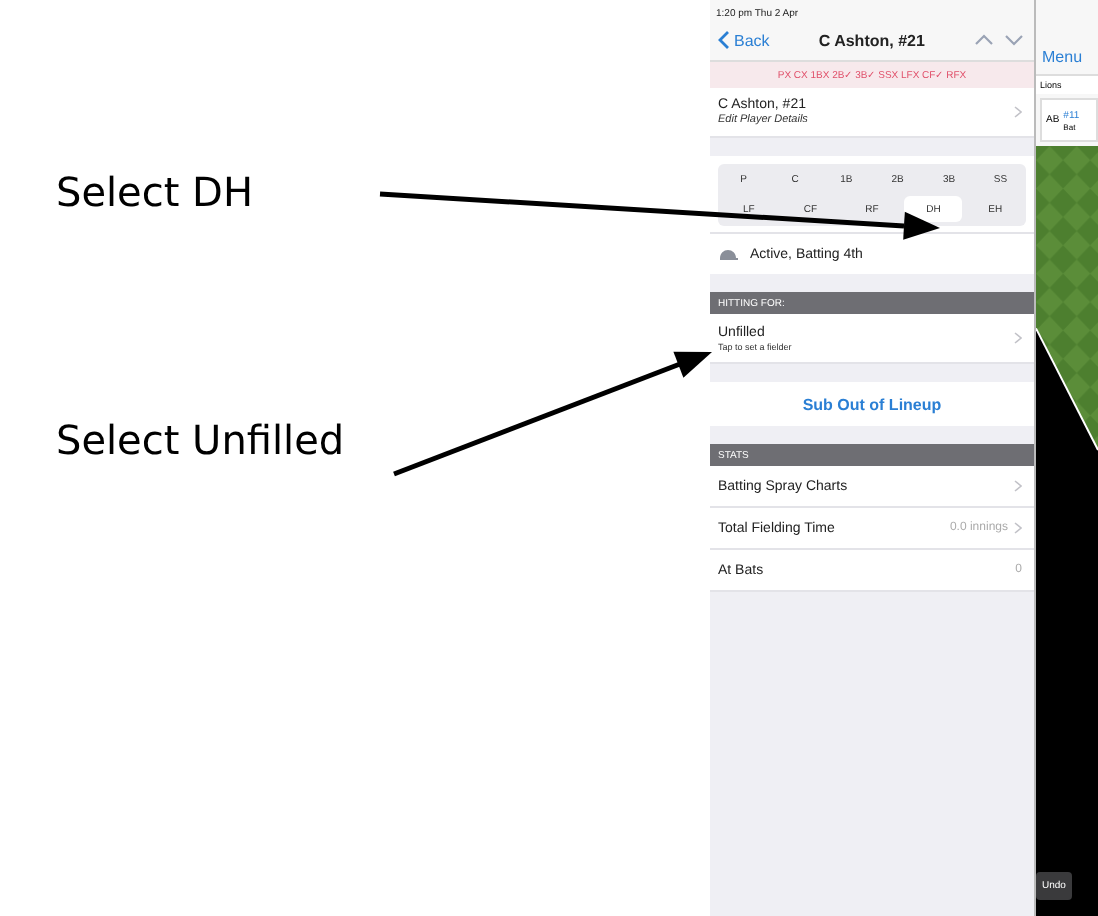 This screenshot has width=1098, height=916. I want to click on menu-link: Menu, so click(1067, 37).